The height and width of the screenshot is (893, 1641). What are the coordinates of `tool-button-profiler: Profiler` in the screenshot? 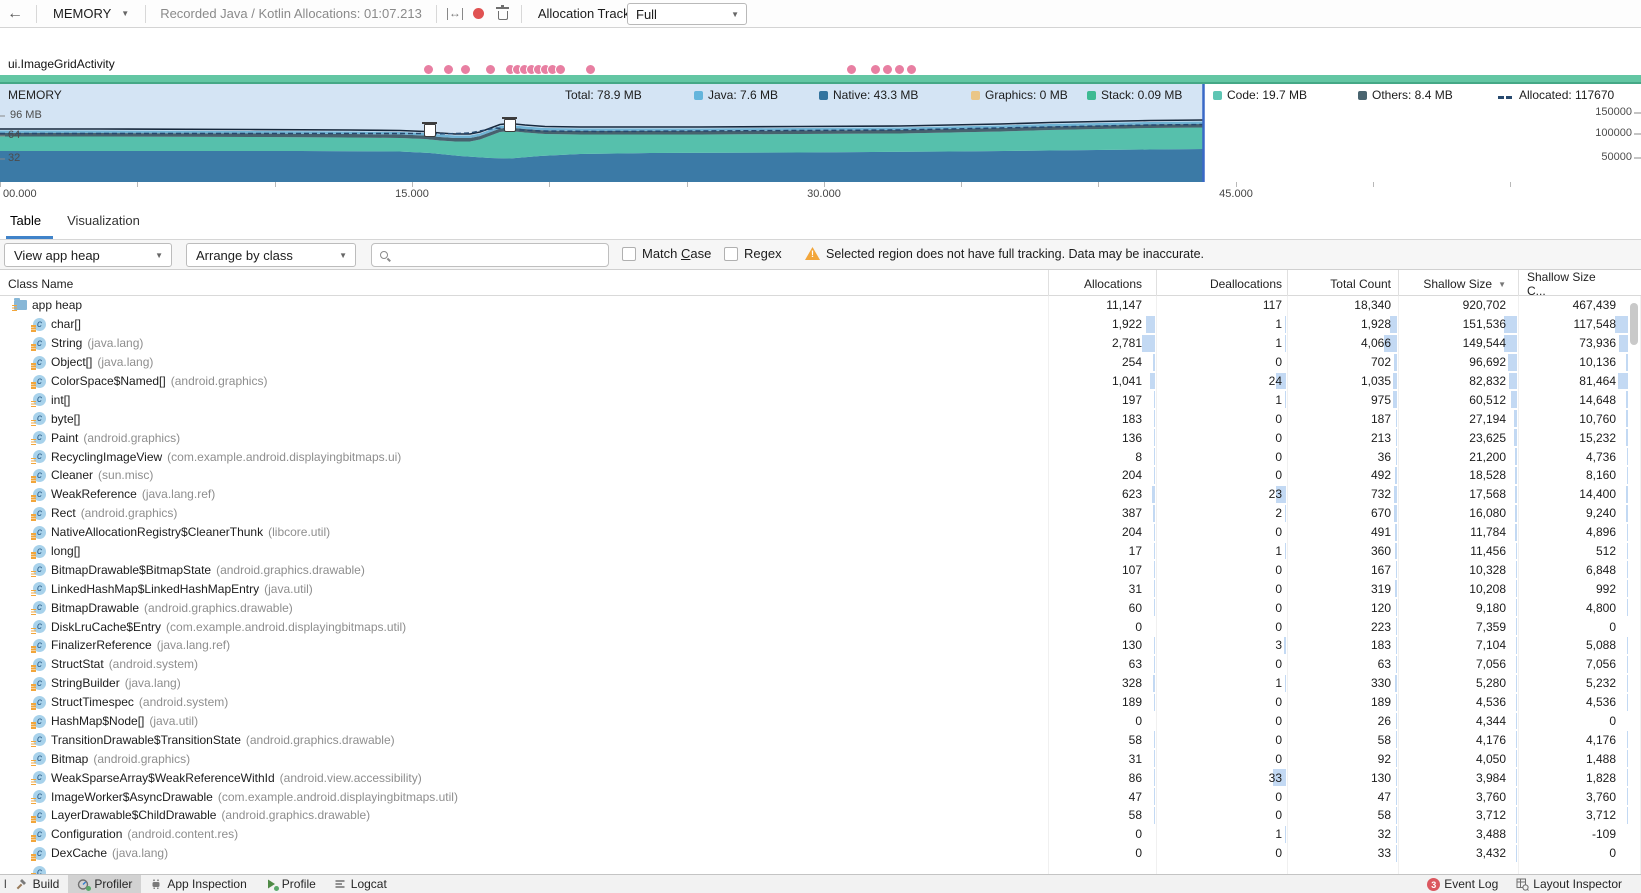 It's located at (105, 884).